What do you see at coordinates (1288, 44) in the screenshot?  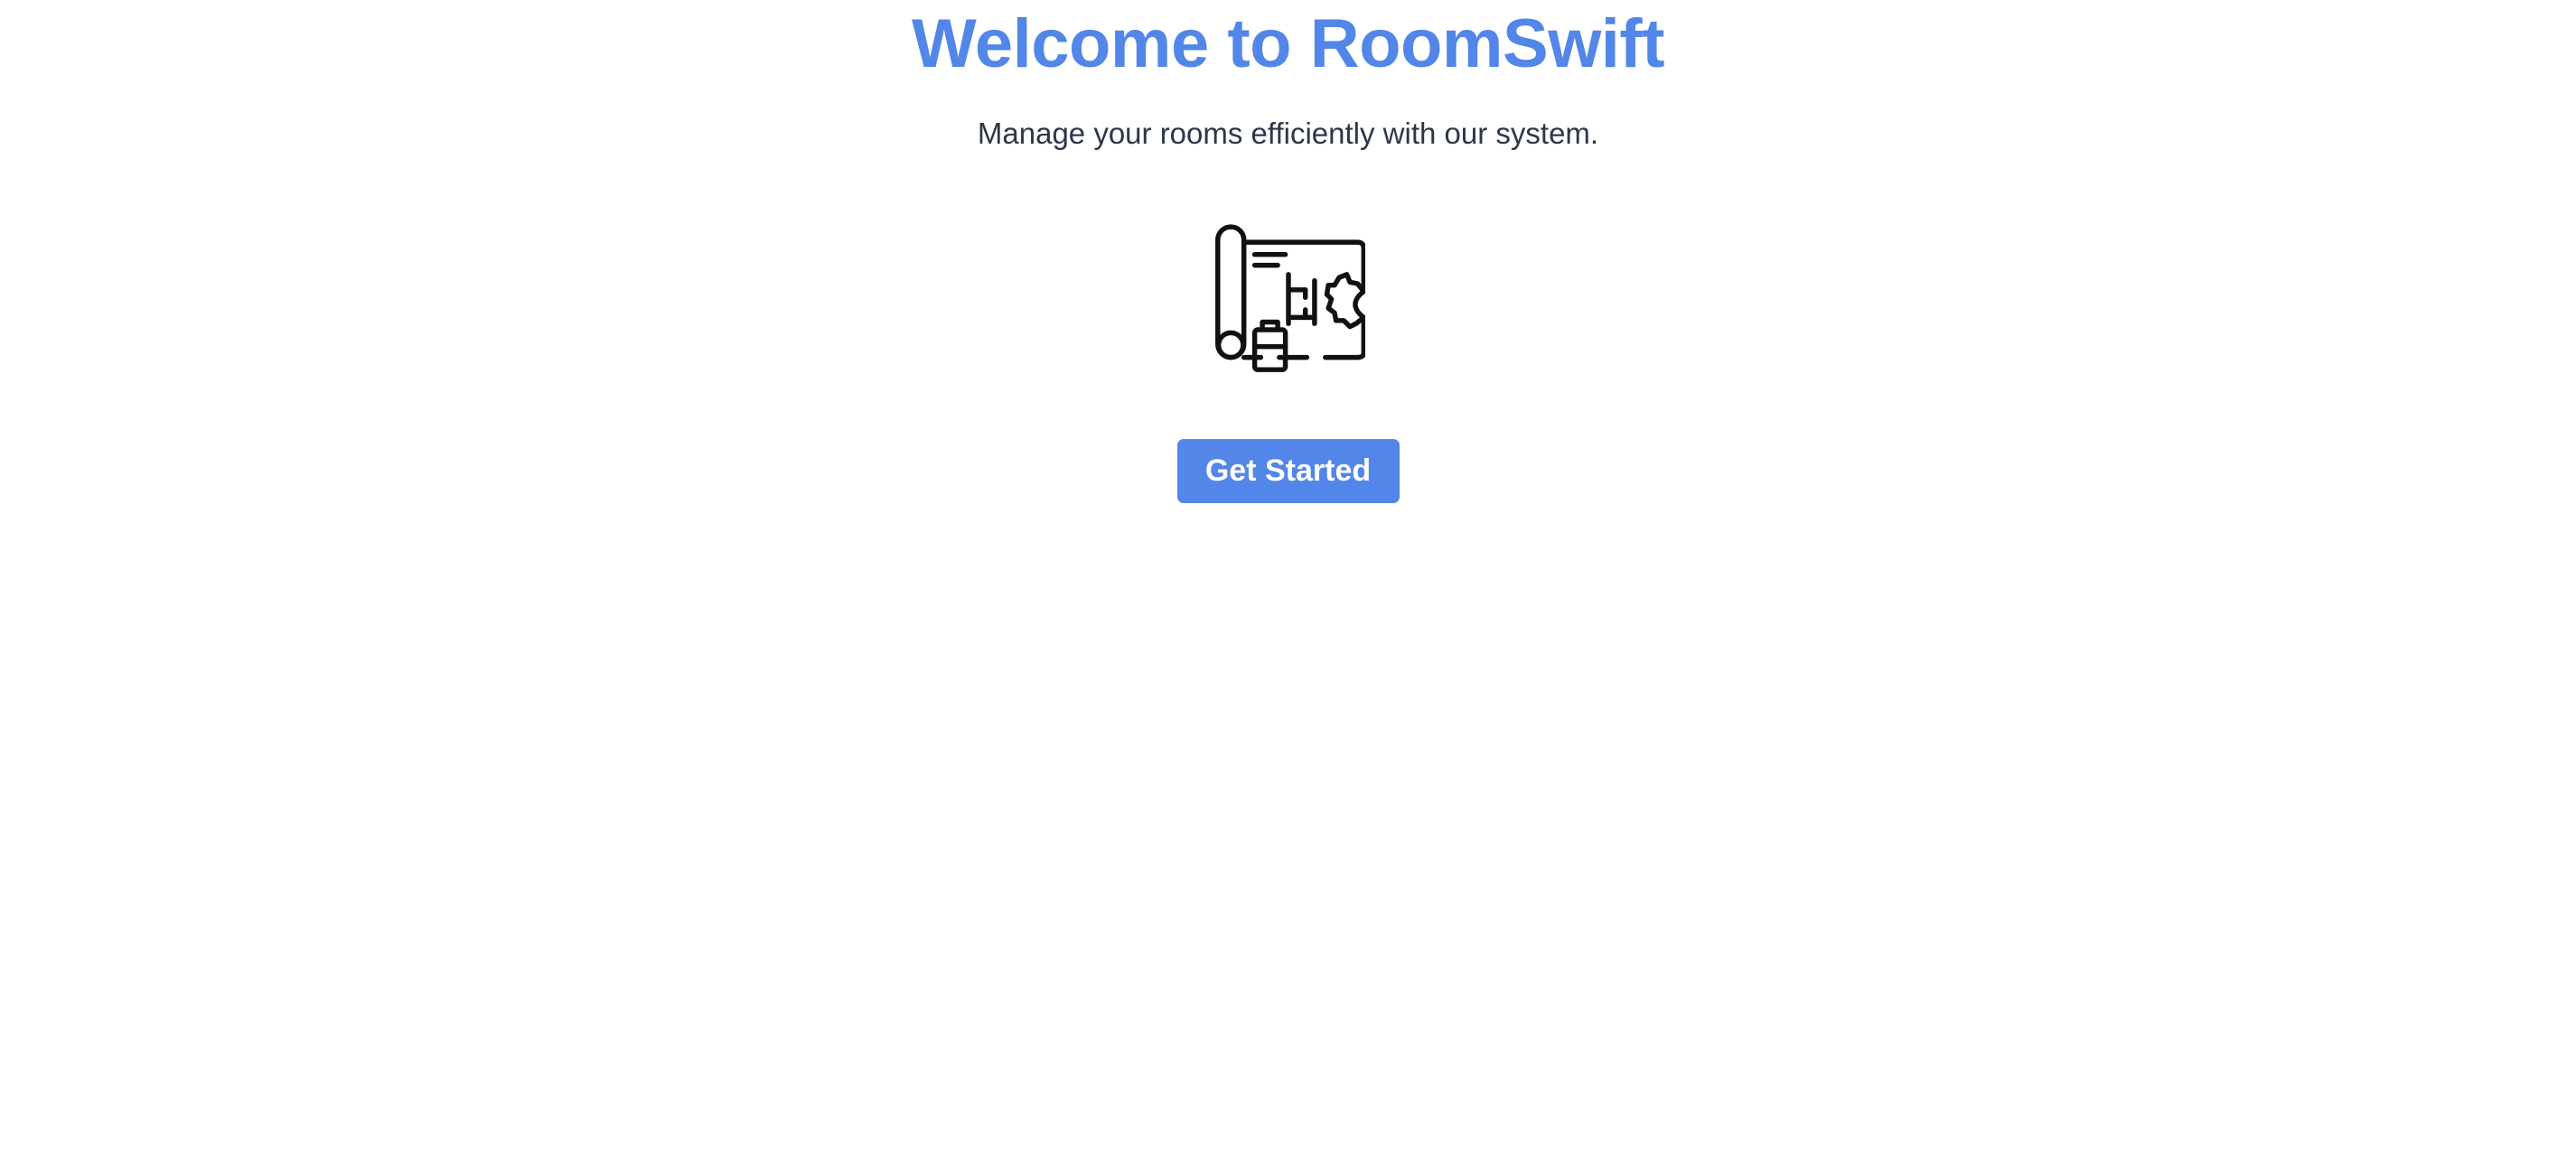 I see `page-title: Welcome to RoomSwift` at bounding box center [1288, 44].